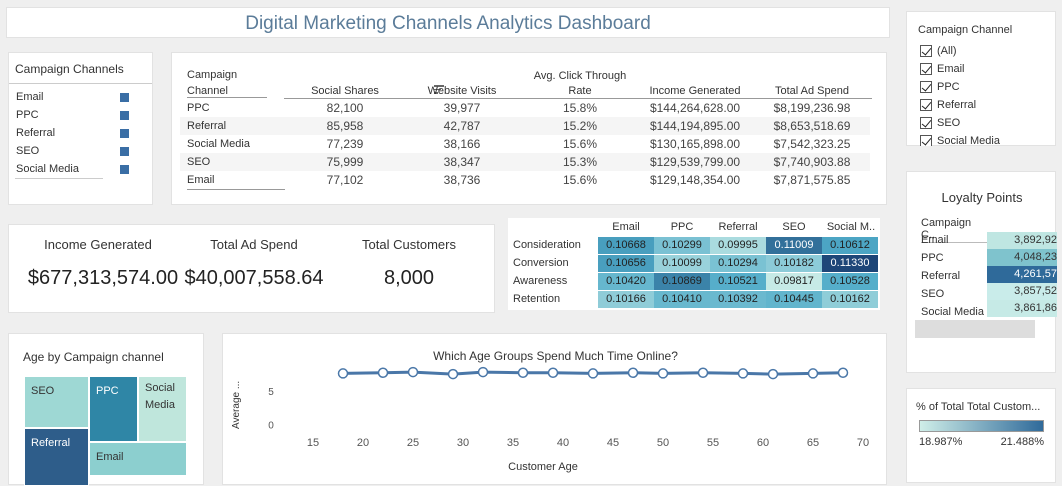 The height and width of the screenshot is (486, 1062). What do you see at coordinates (160, 405) in the screenshot?
I see `treemap-label: Media` at bounding box center [160, 405].